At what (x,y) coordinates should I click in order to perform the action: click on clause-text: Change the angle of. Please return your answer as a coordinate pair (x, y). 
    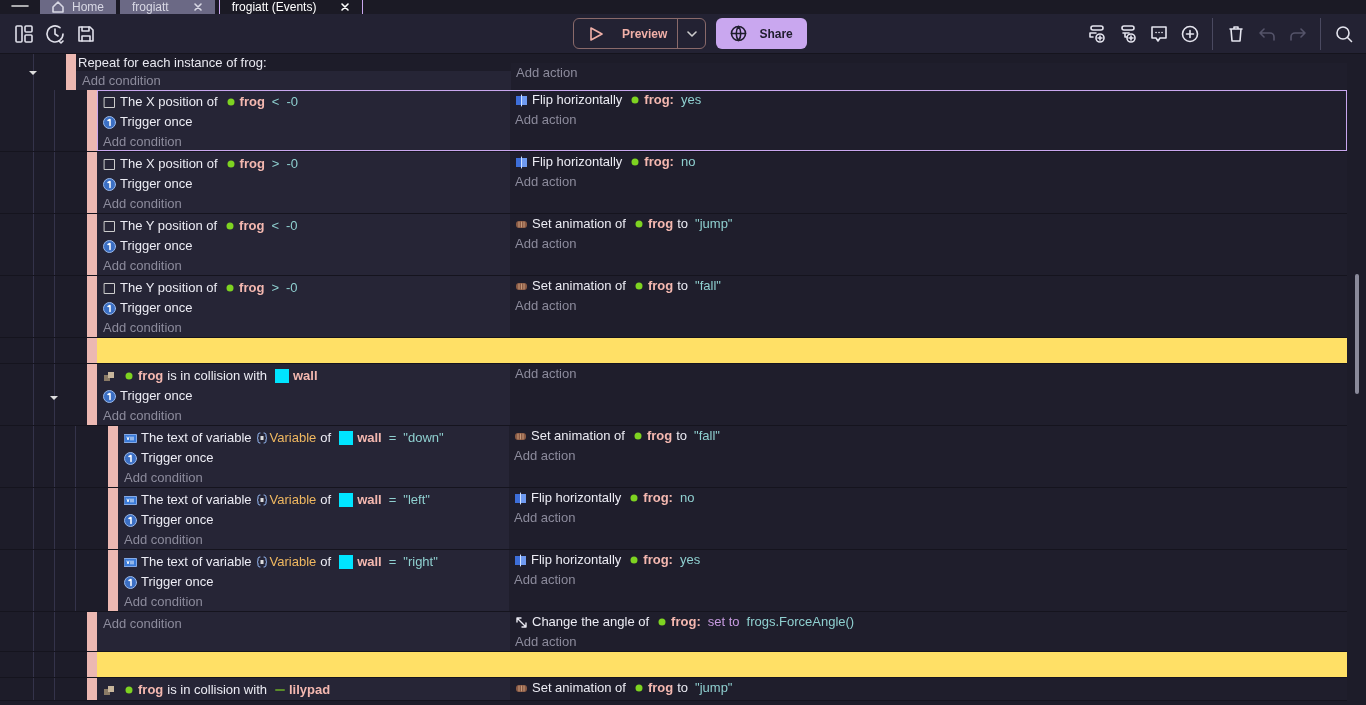
    Looking at the image, I should click on (591, 622).